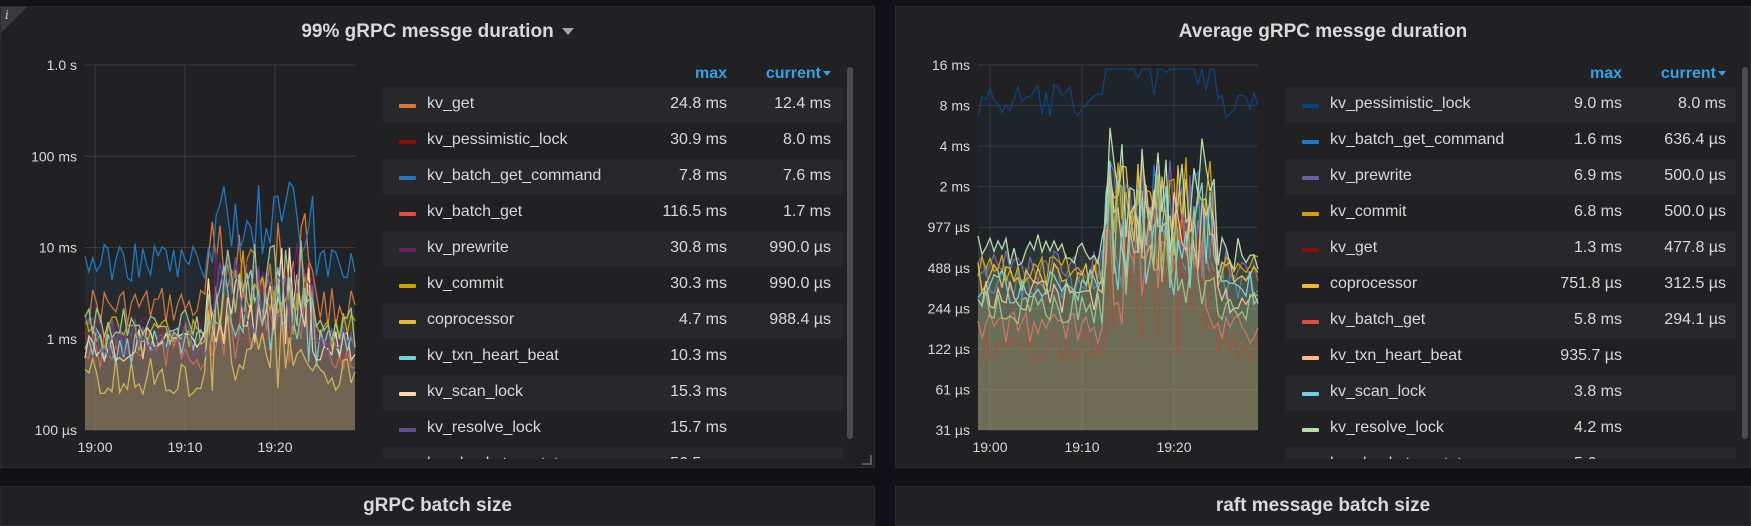 The image size is (1751, 526). Describe the element at coordinates (613, 429) in the screenshot. I see `legend-item: kv_resolve_lock 15.7 ms` at that location.